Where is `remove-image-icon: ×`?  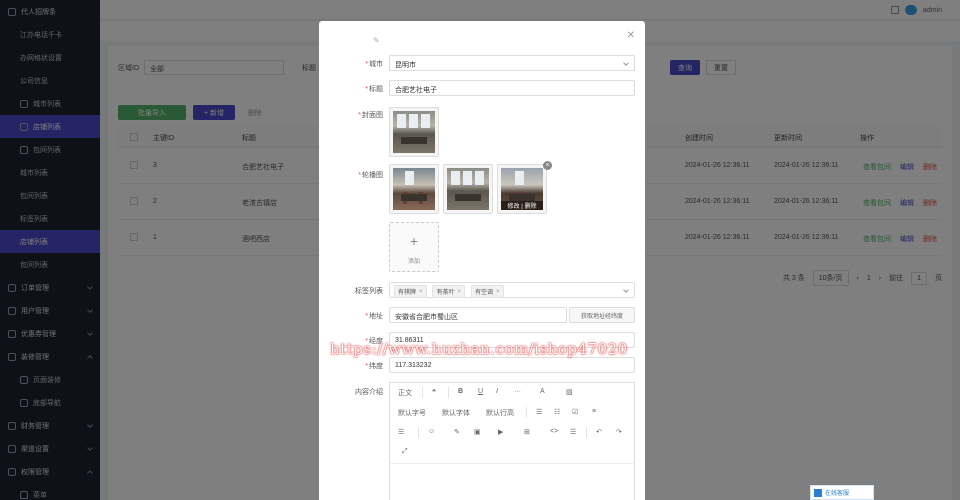
remove-image-icon: × is located at coordinates (547, 165).